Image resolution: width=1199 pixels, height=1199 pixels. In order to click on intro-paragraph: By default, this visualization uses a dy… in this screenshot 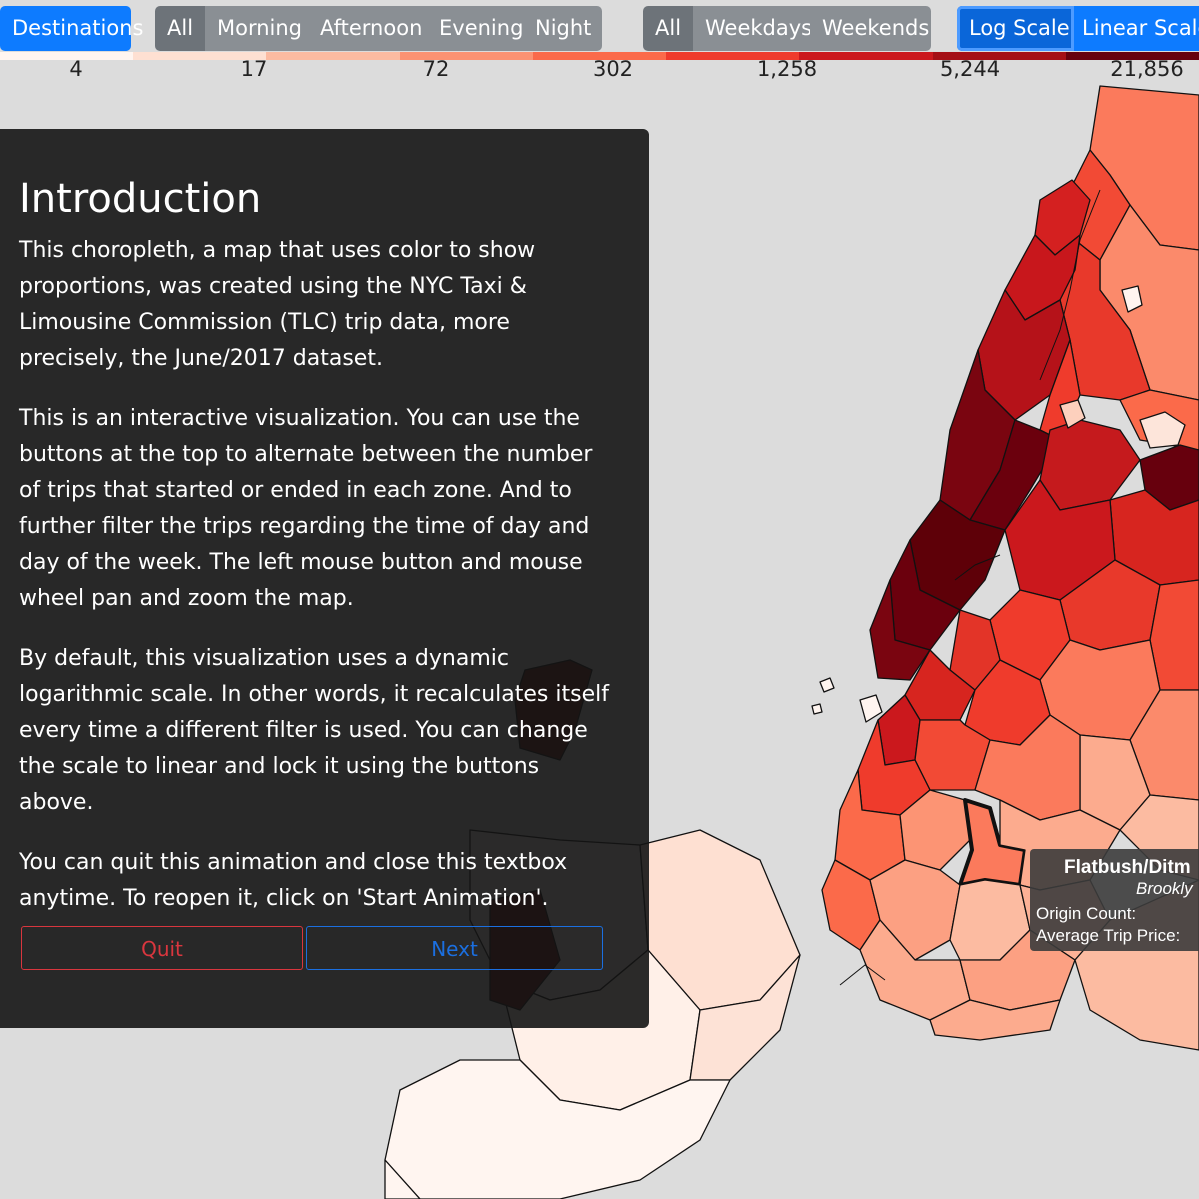, I will do `click(314, 730)`.